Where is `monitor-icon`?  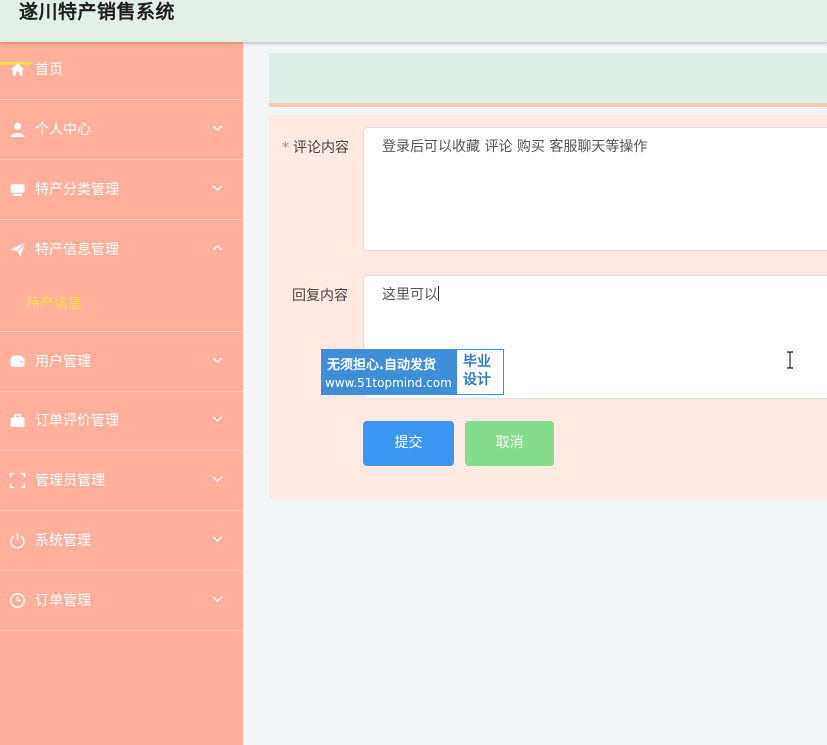
monitor-icon is located at coordinates (17, 190).